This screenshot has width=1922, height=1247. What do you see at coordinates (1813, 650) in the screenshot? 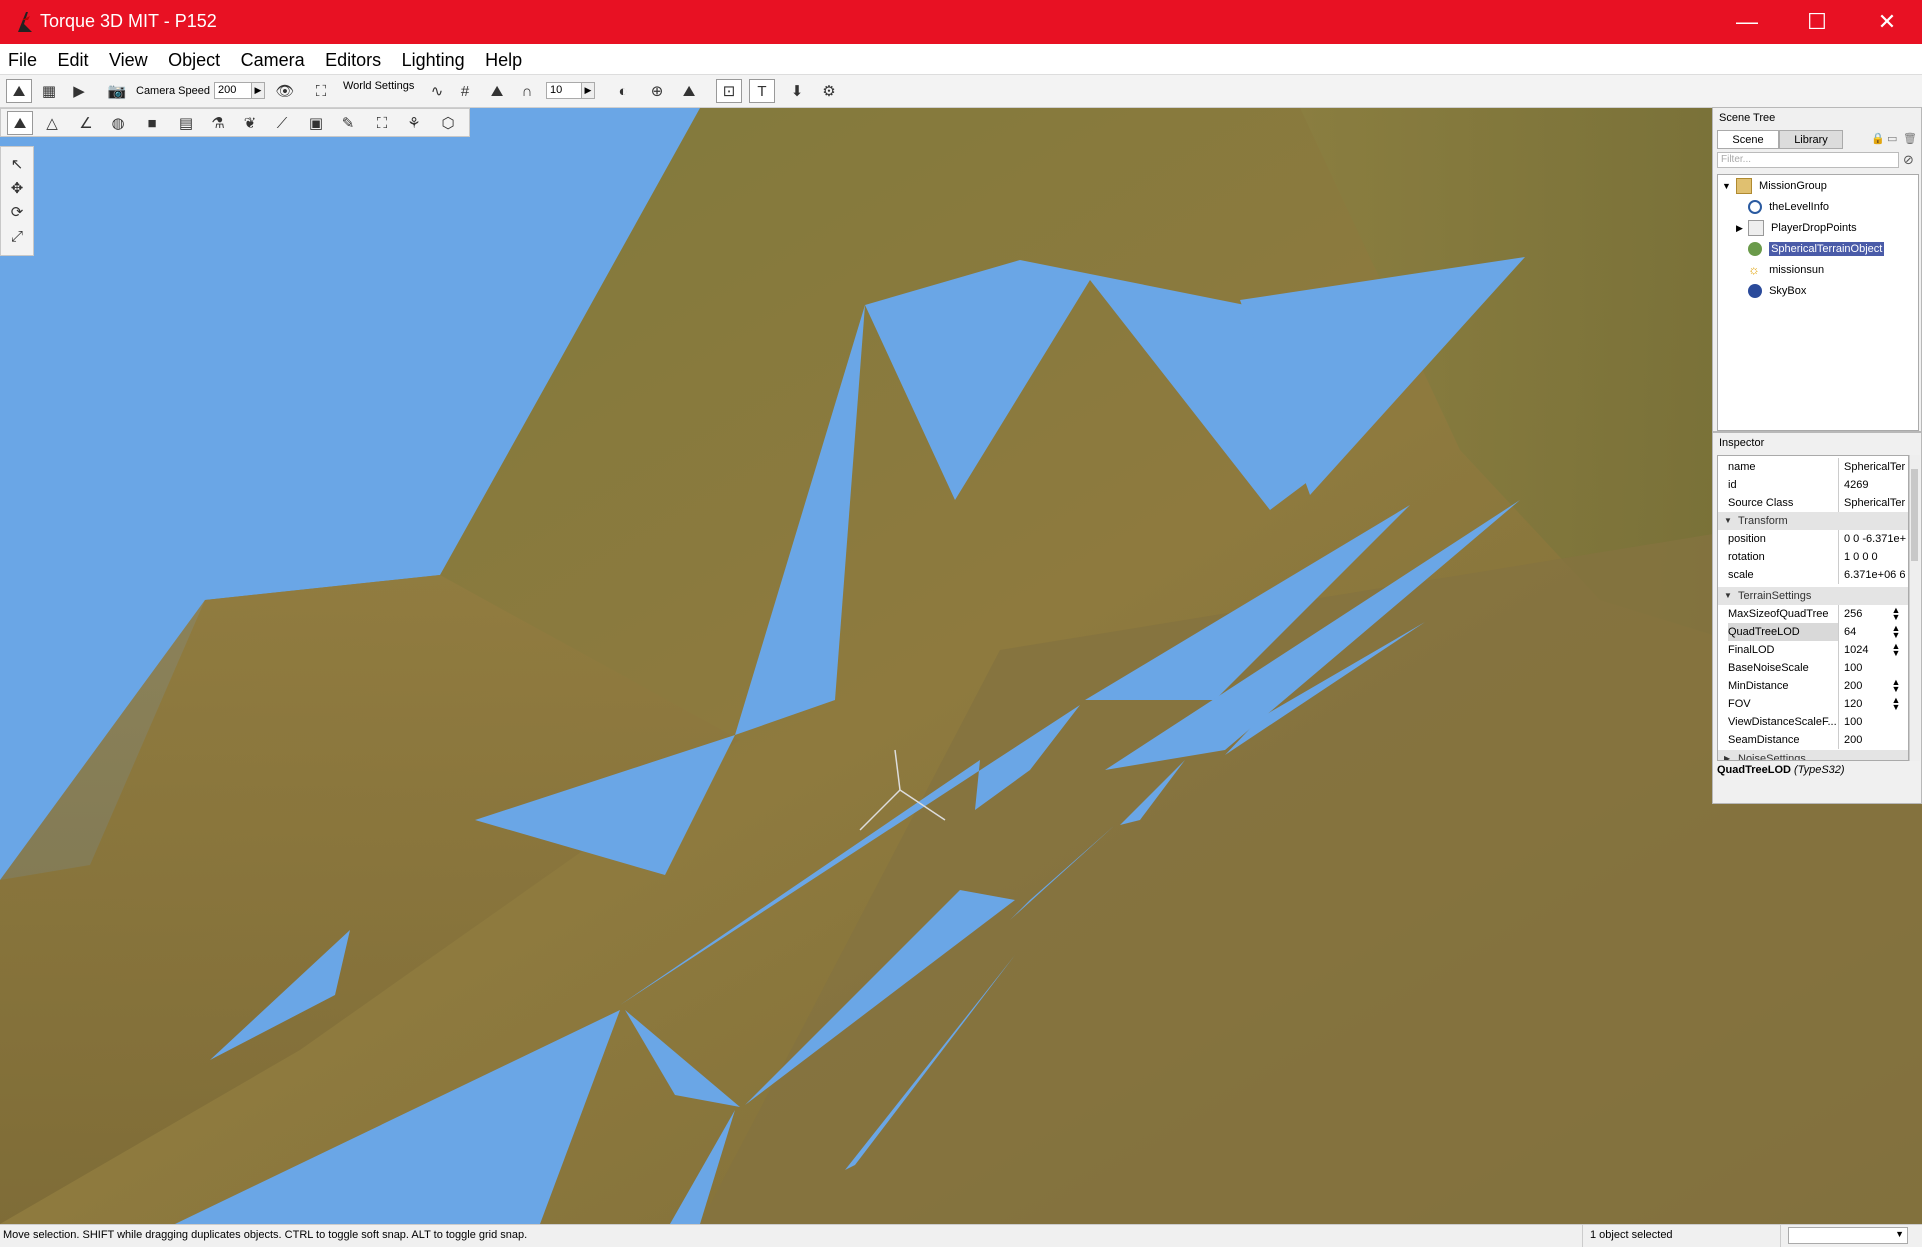
I see `field-finallod: FinalLOD 1024 ▲ ▼` at bounding box center [1813, 650].